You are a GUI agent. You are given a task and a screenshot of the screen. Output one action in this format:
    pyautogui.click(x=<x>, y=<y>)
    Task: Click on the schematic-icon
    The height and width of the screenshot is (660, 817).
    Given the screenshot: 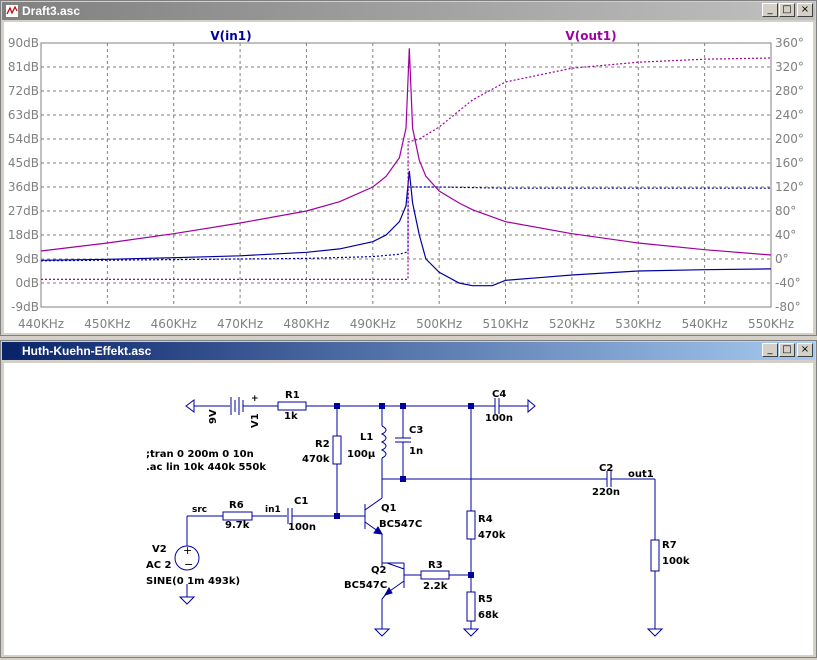 What is the action you would take?
    pyautogui.click(x=12, y=351)
    